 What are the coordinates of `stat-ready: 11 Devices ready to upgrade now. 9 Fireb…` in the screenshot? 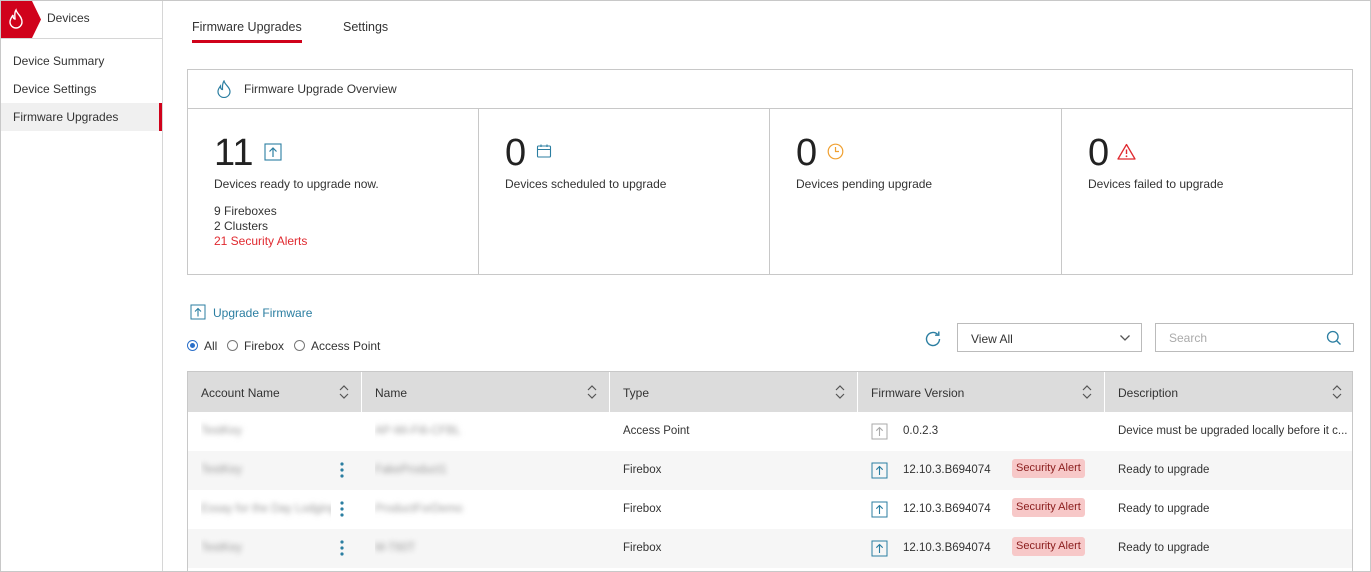 It's located at (333, 191).